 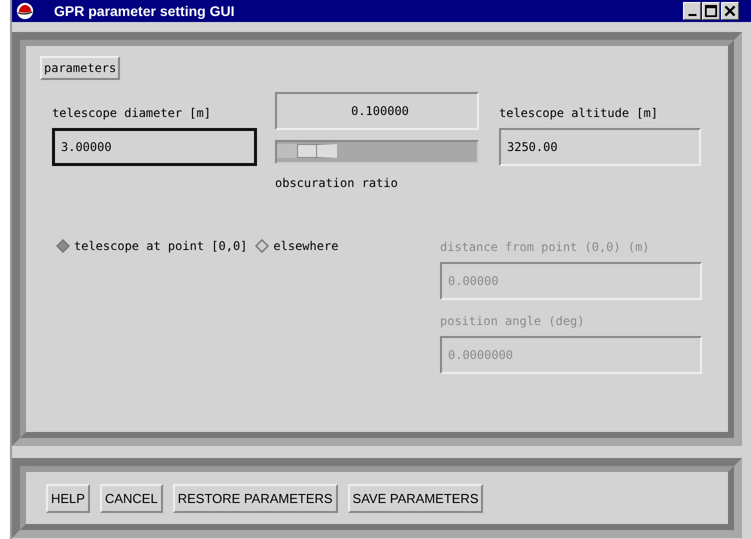 What do you see at coordinates (255, 498) in the screenshot?
I see `action-button: RESTORE PARAMETERS` at bounding box center [255, 498].